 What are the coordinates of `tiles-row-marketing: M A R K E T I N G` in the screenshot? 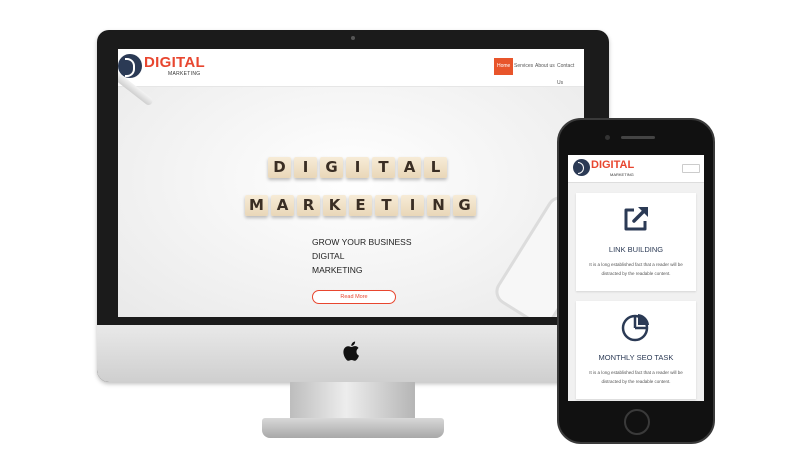 It's located at (362, 205).